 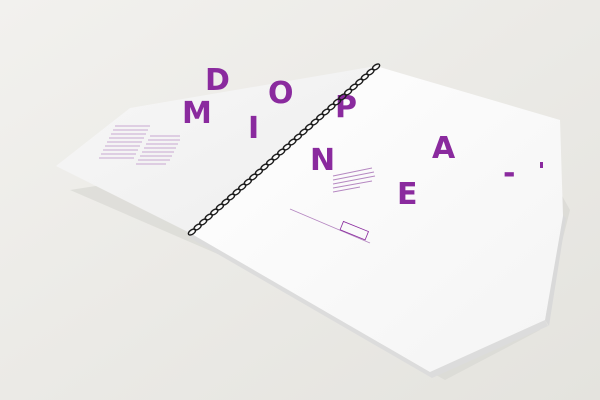 What do you see at coordinates (541, 165) in the screenshot?
I see `page-edge-marker` at bounding box center [541, 165].